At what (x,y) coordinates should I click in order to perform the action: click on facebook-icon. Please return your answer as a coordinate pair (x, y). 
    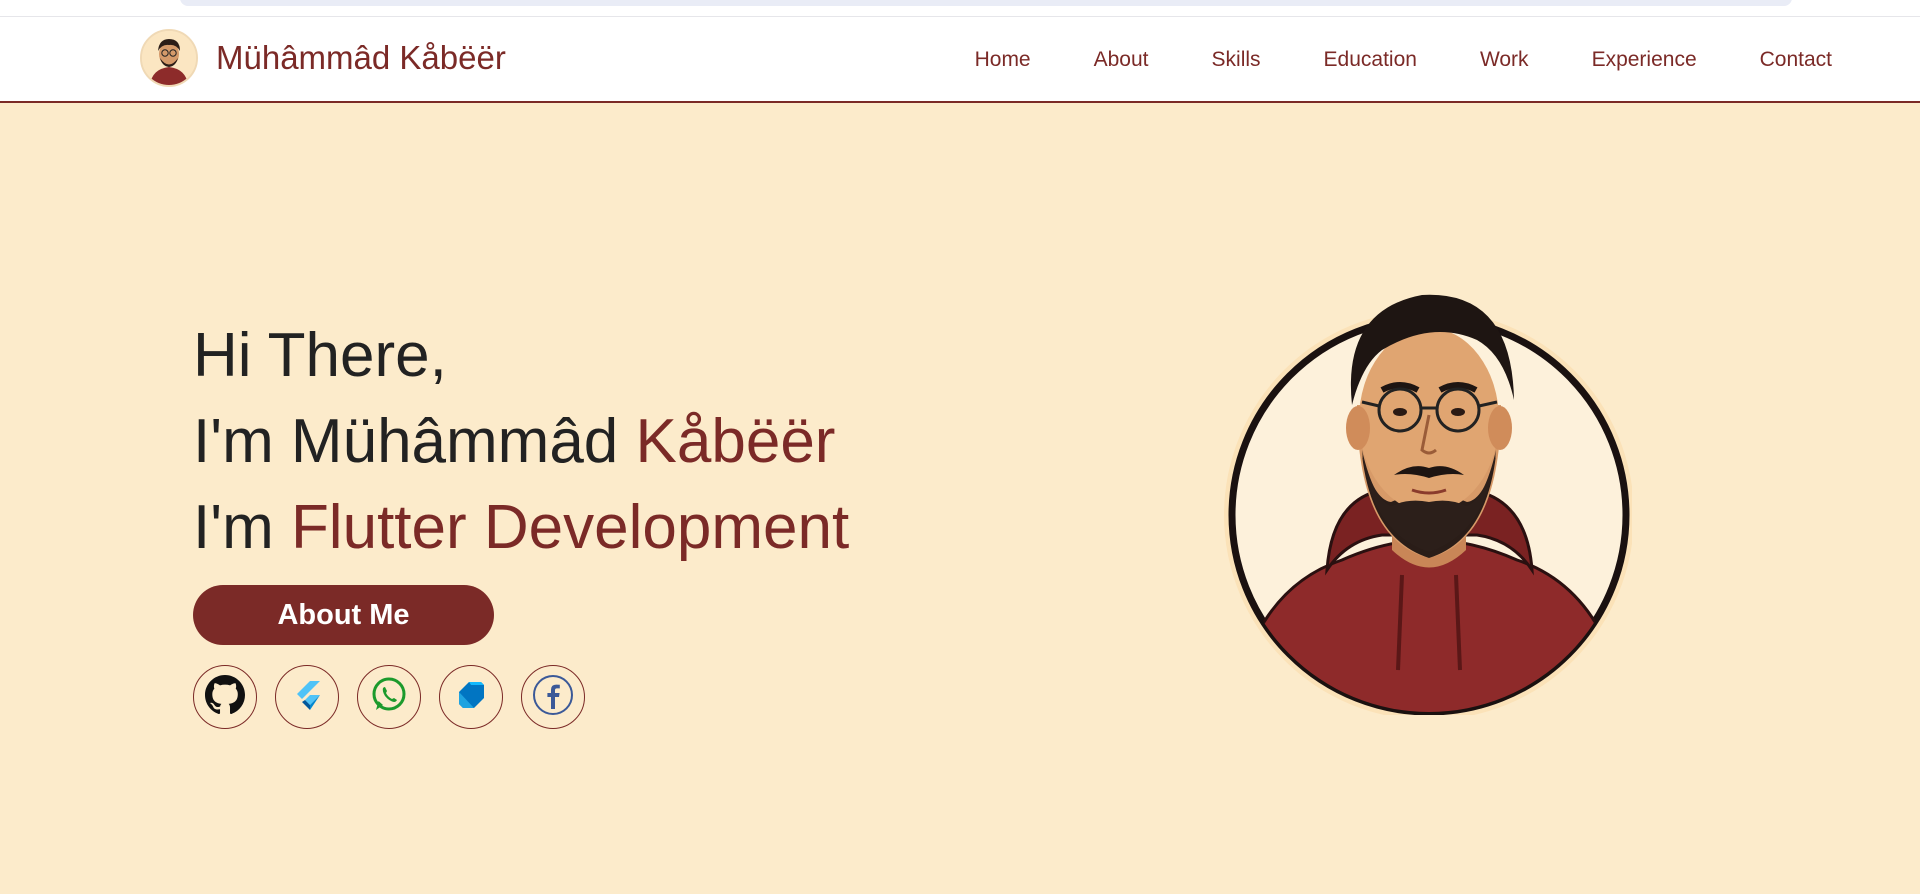
    Looking at the image, I should click on (553, 697).